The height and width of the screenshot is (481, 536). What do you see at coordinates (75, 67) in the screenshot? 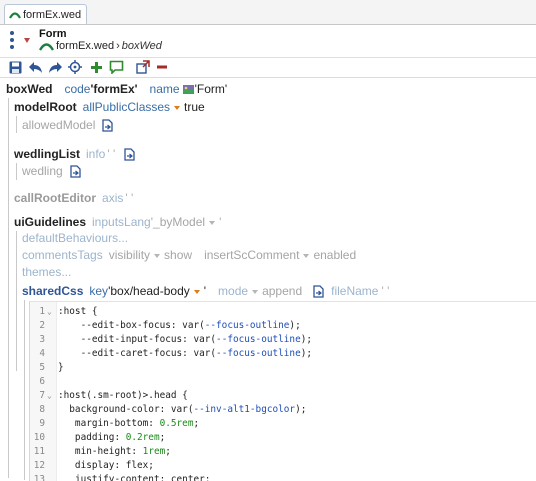
I see `target-icon` at bounding box center [75, 67].